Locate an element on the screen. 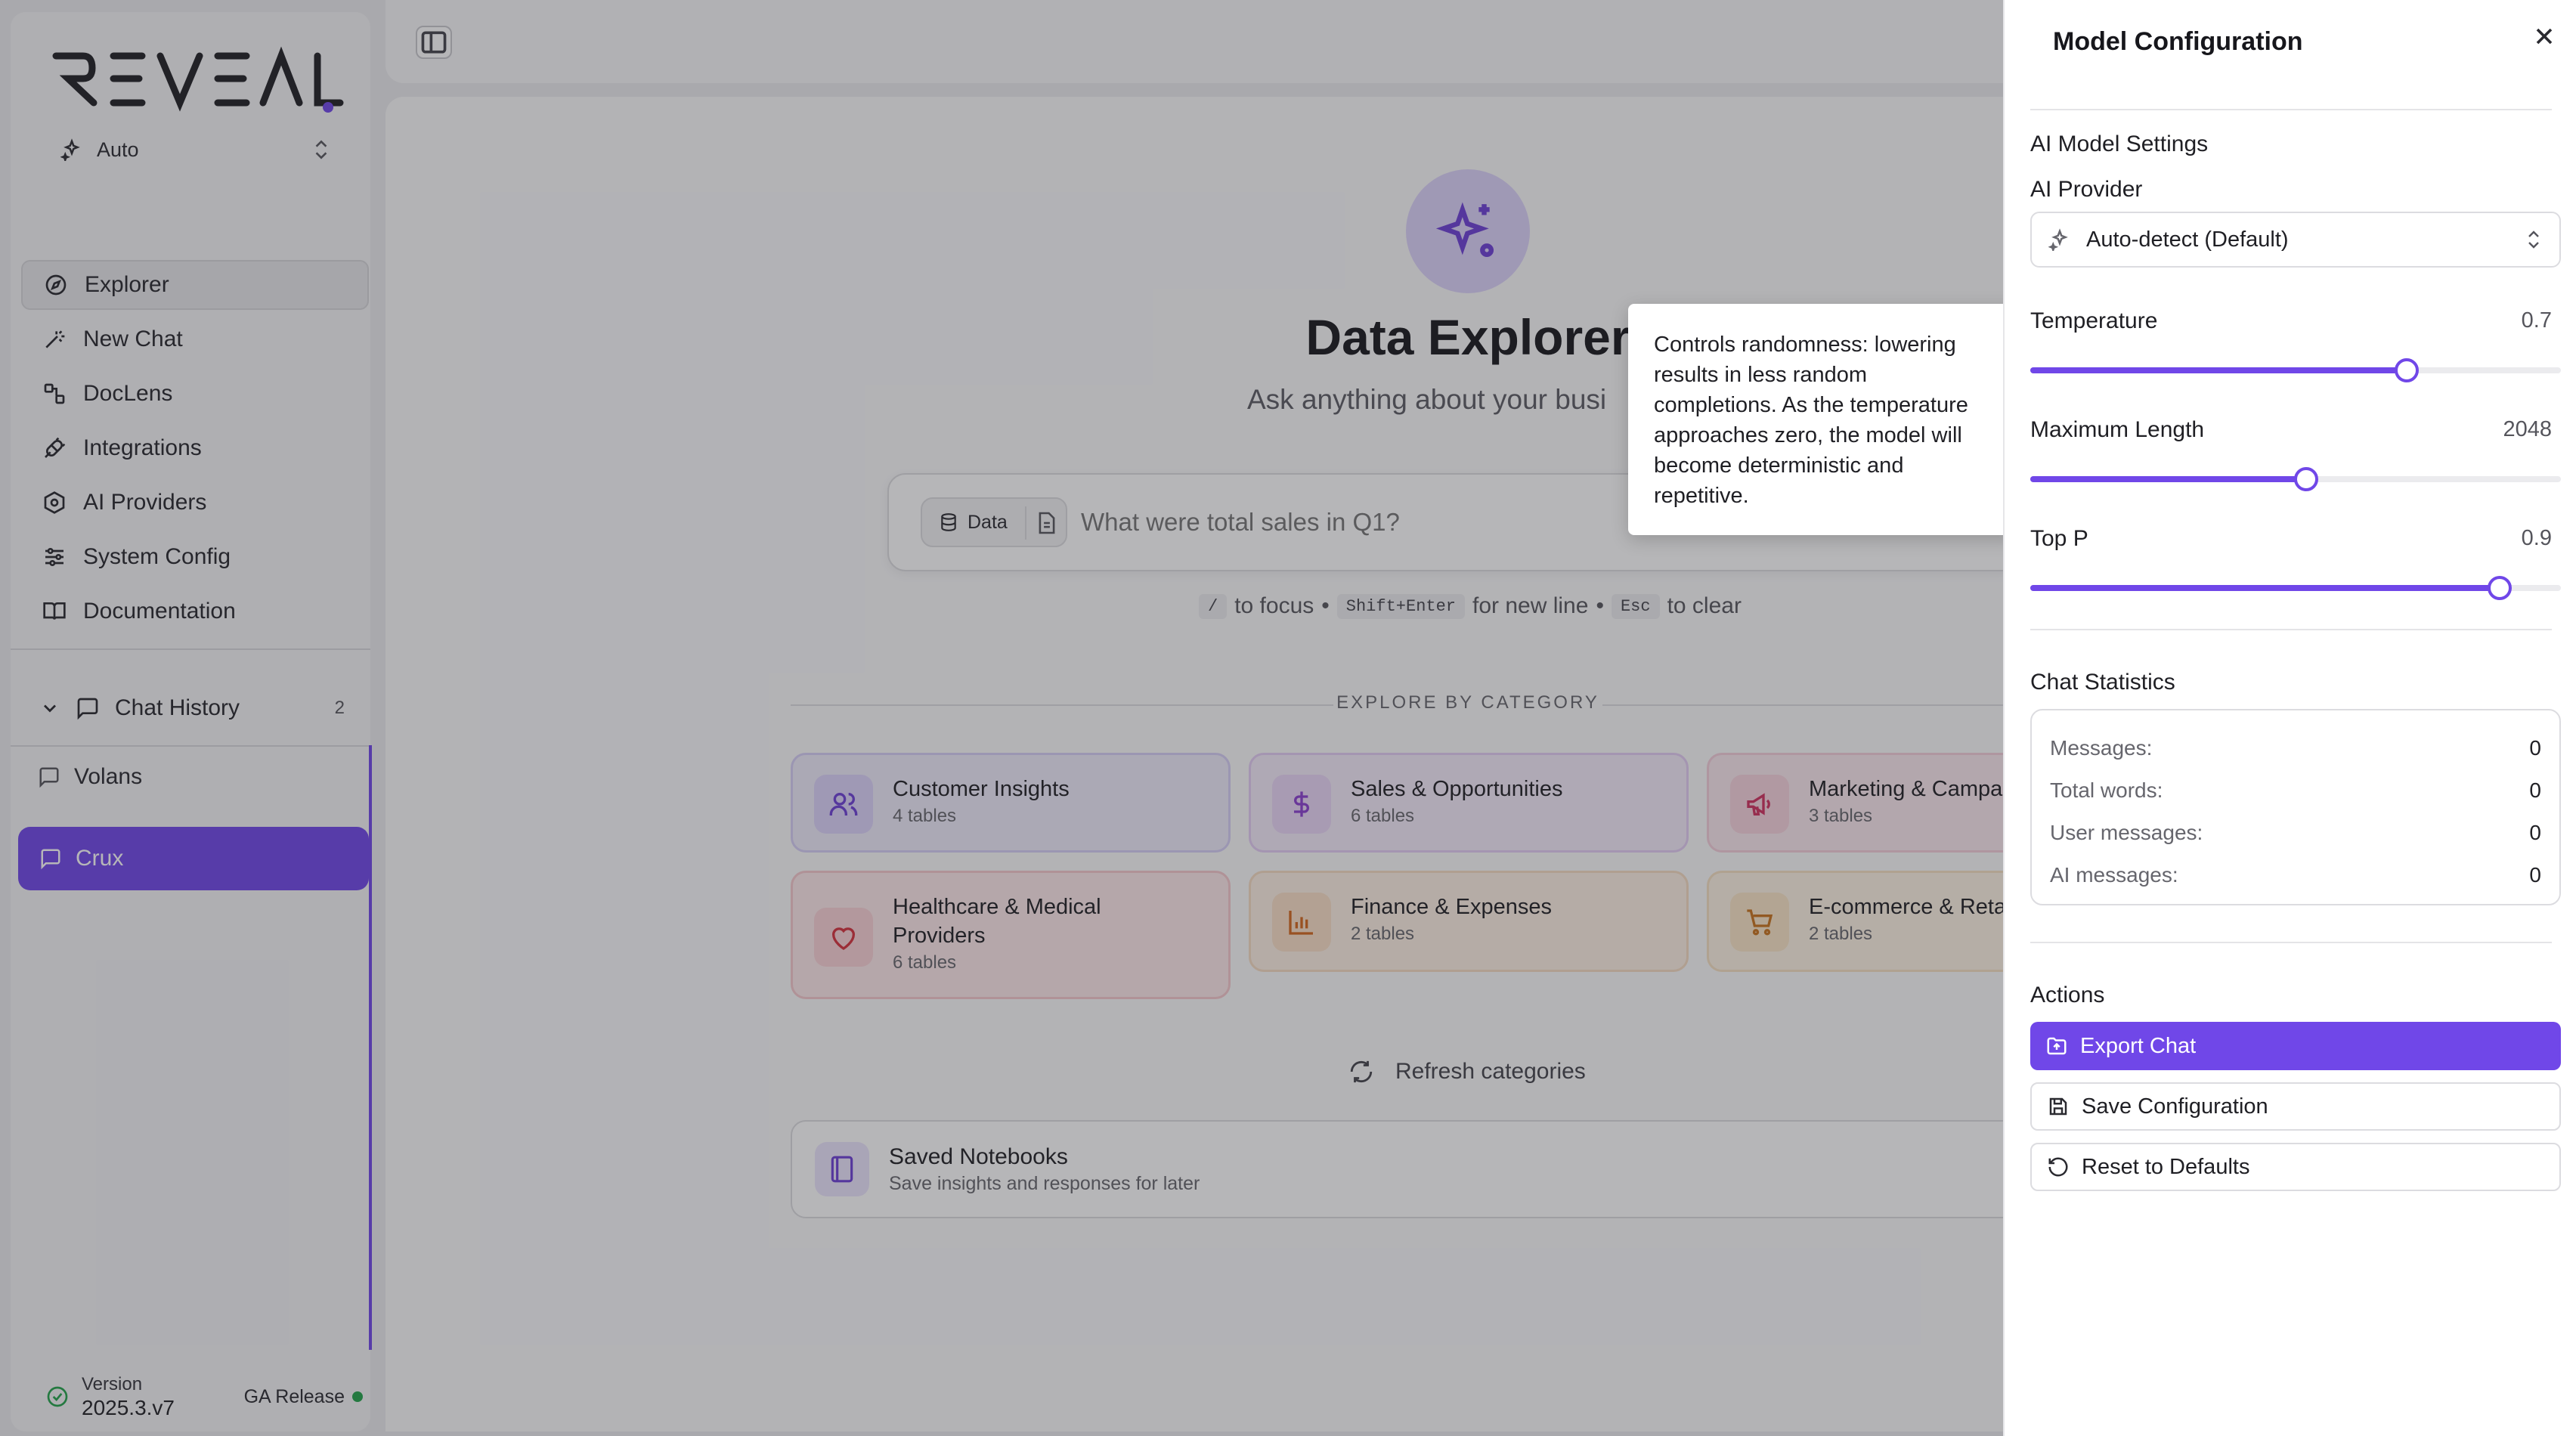 This screenshot has width=2576, height=1436. provider-label: AI Provider is located at coordinates (2086, 189).